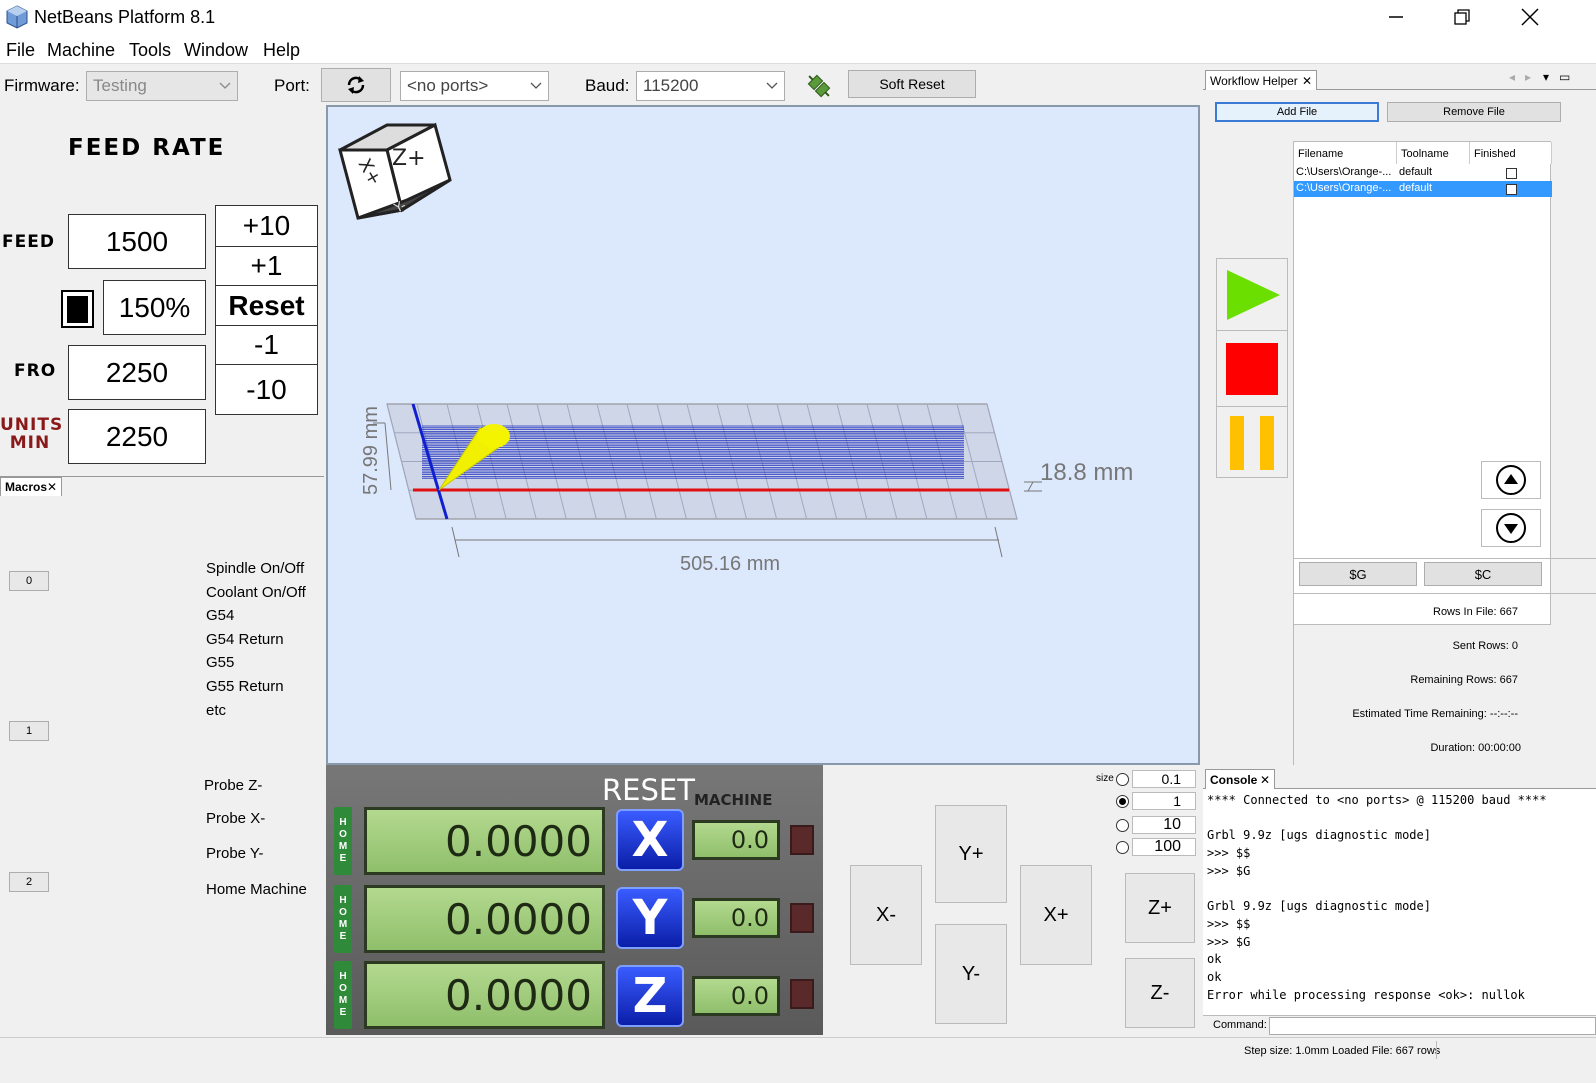 The height and width of the screenshot is (1083, 1596). Describe the element at coordinates (1358, 574) in the screenshot. I see `g-state-button: $G` at that location.